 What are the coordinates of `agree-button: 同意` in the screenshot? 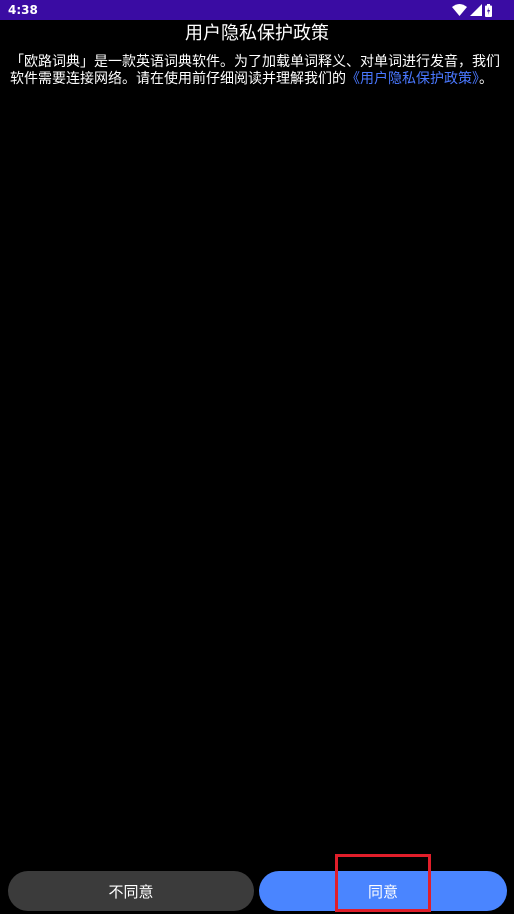 It's located at (383, 891).